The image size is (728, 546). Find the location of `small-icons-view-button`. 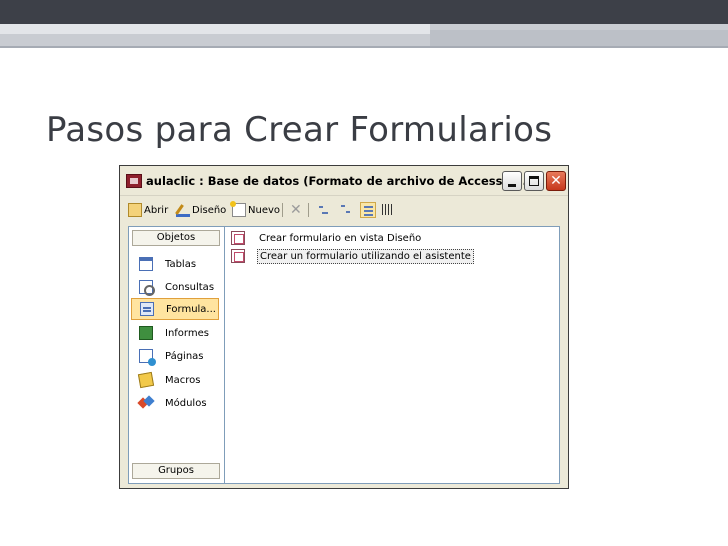

small-icons-view-button is located at coordinates (346, 210).